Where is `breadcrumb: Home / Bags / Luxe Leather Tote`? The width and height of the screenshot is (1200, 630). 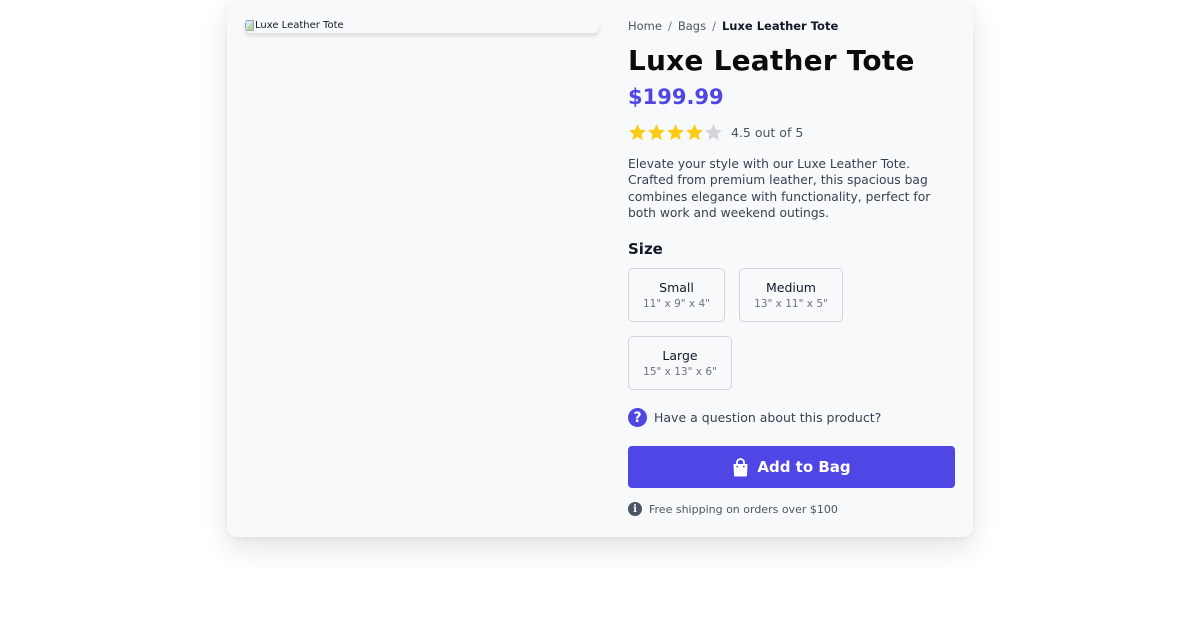 breadcrumb: Home / Bags / Luxe Leather Tote is located at coordinates (733, 26).